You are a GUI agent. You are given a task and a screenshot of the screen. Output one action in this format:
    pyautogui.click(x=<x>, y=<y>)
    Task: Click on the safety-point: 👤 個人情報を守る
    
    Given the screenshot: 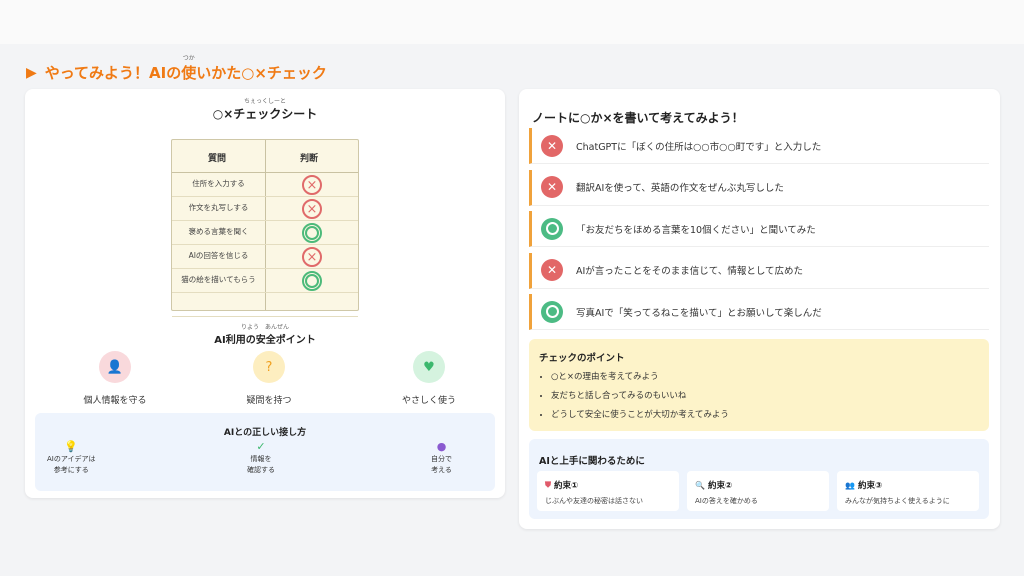 What is the action you would take?
    pyautogui.click(x=115, y=378)
    